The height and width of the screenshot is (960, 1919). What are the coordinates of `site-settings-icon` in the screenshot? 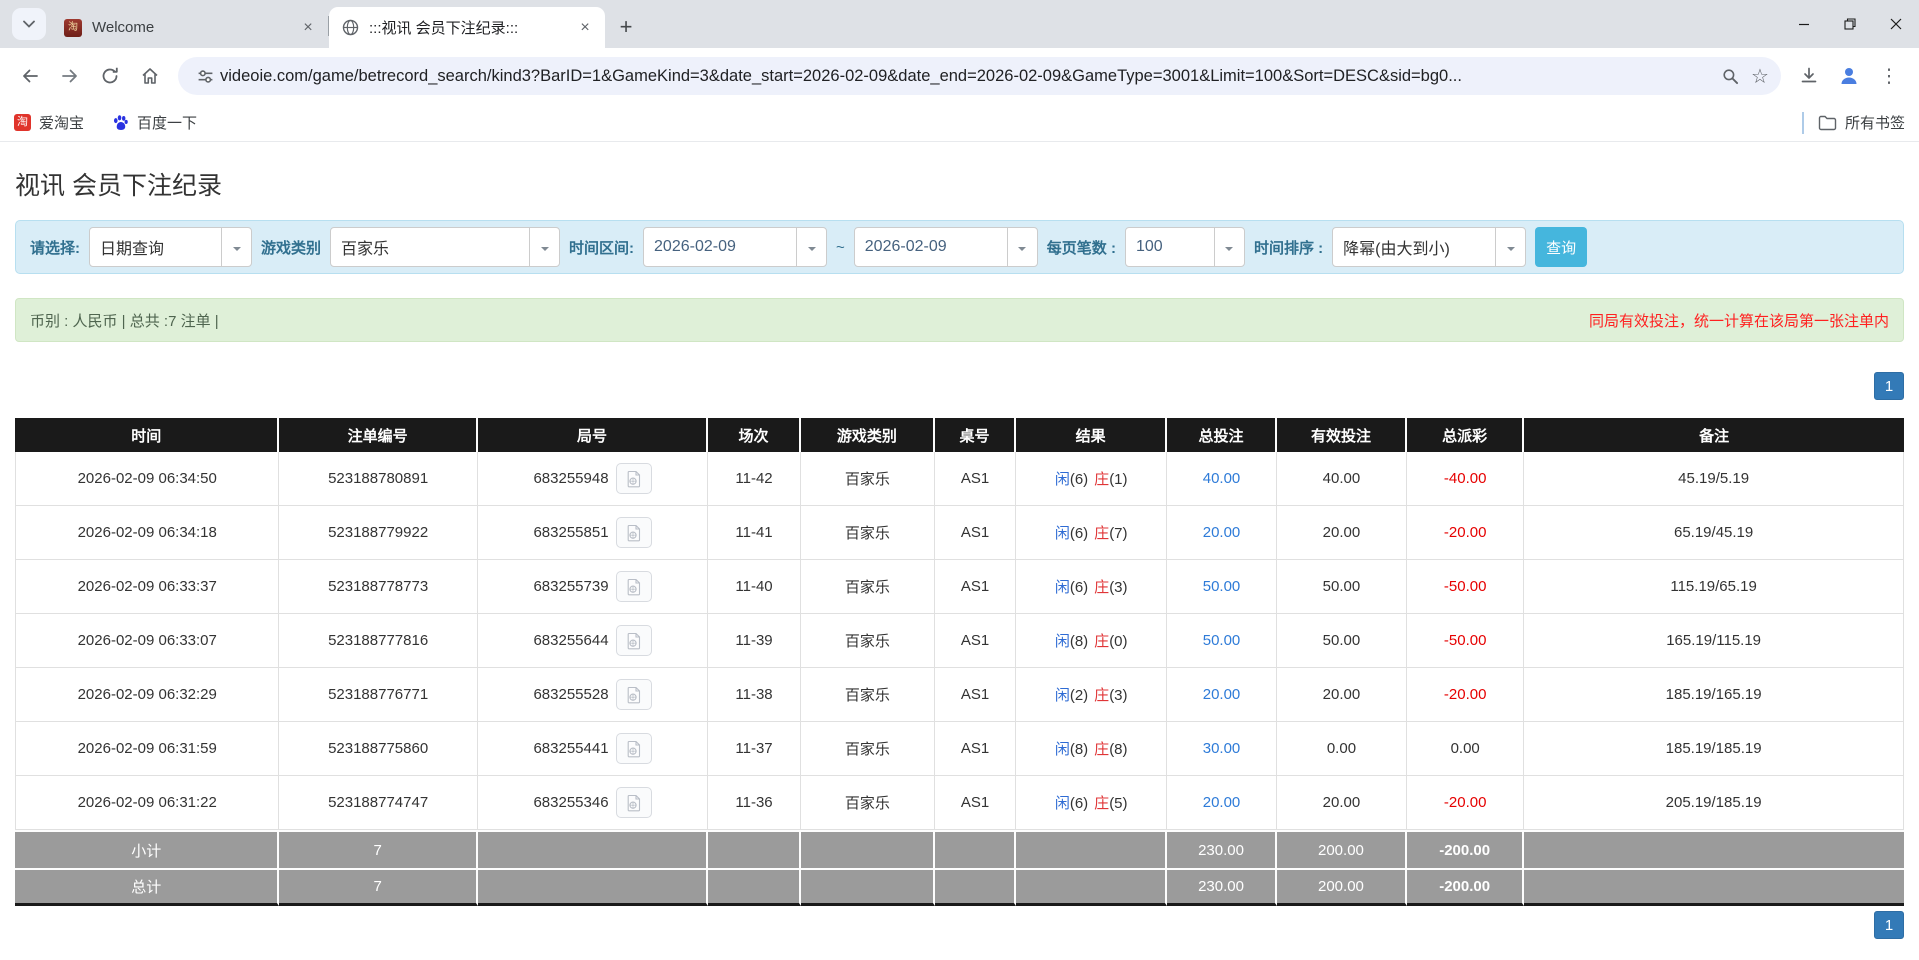 It's located at (205, 76).